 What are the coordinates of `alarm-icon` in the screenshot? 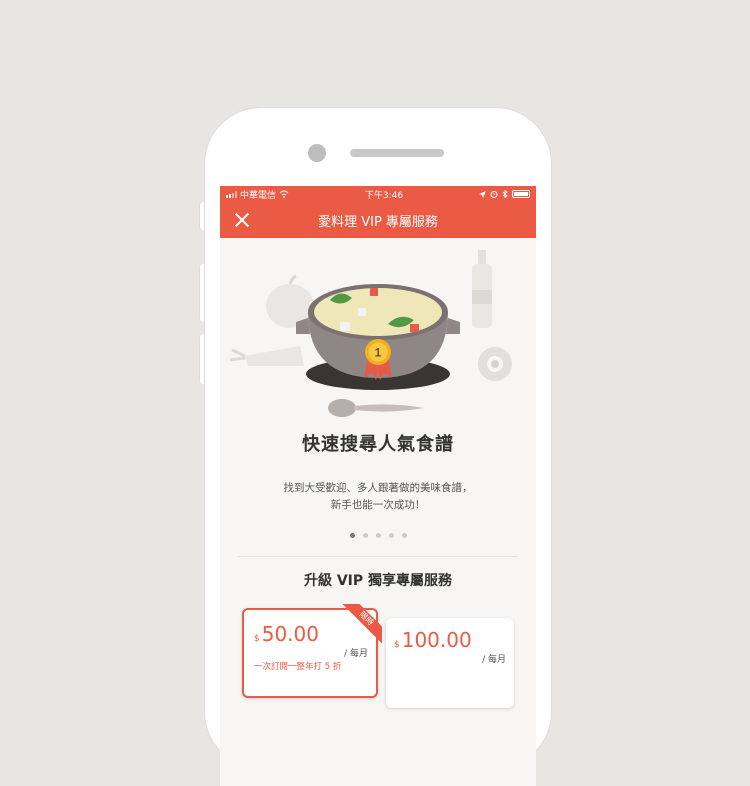 It's located at (494, 194).